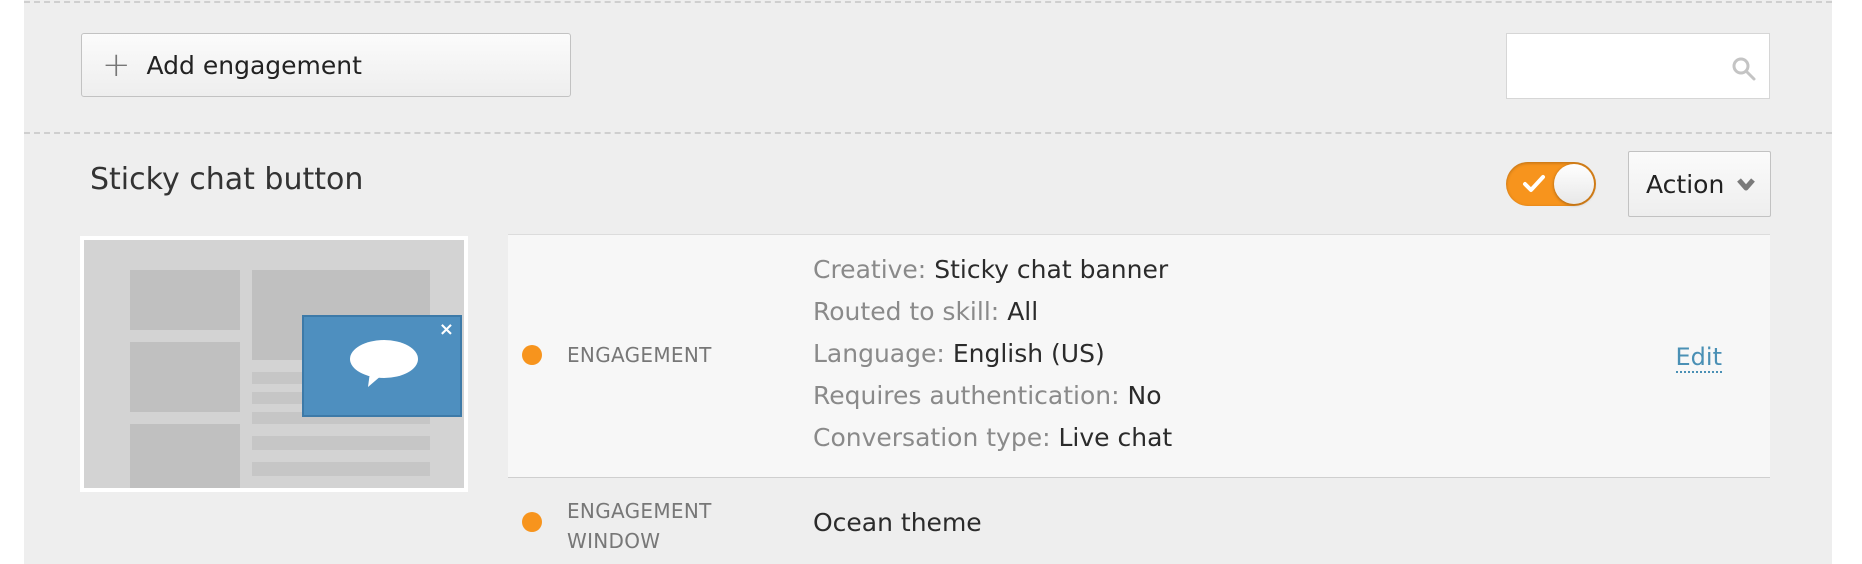 The width and height of the screenshot is (1862, 564). What do you see at coordinates (639, 511) in the screenshot?
I see `row-type-line: ENGAGEMENT` at bounding box center [639, 511].